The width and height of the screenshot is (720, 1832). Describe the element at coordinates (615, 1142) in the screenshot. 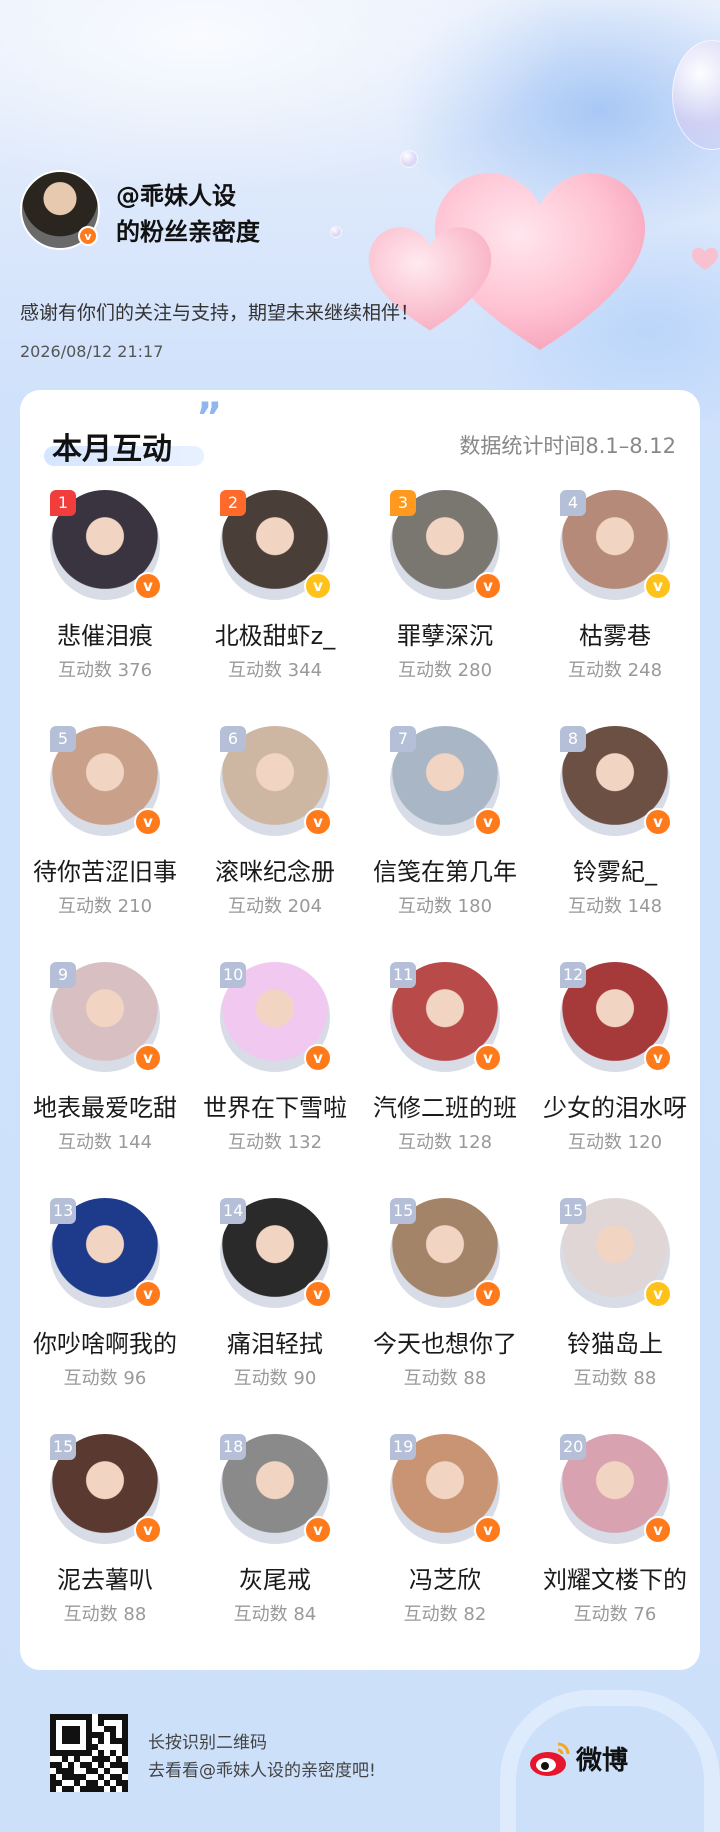

I see `interaction-count: 互动数 120` at that location.